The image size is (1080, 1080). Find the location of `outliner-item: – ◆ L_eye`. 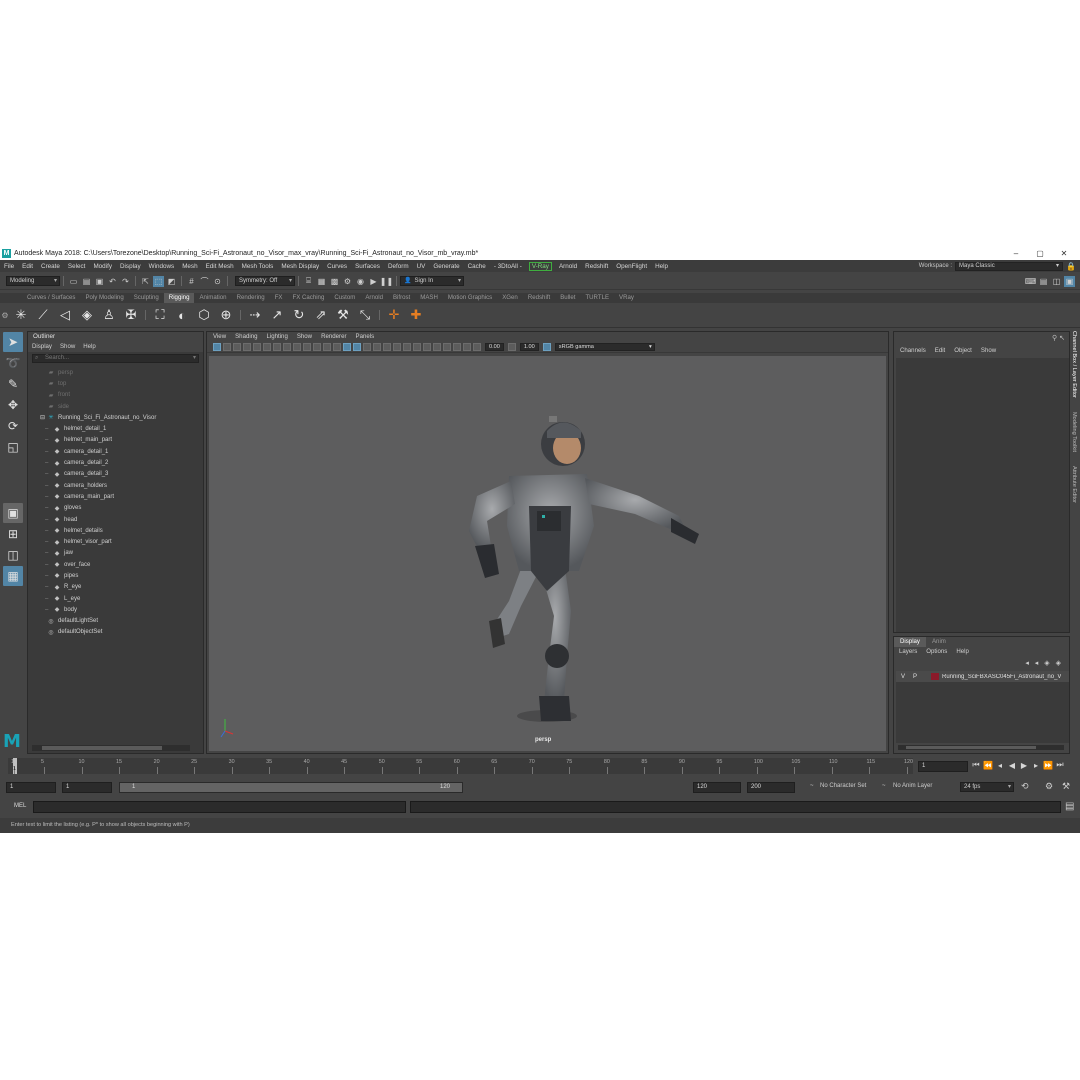

outliner-item: – ◆ L_eye is located at coordinates (115, 598).